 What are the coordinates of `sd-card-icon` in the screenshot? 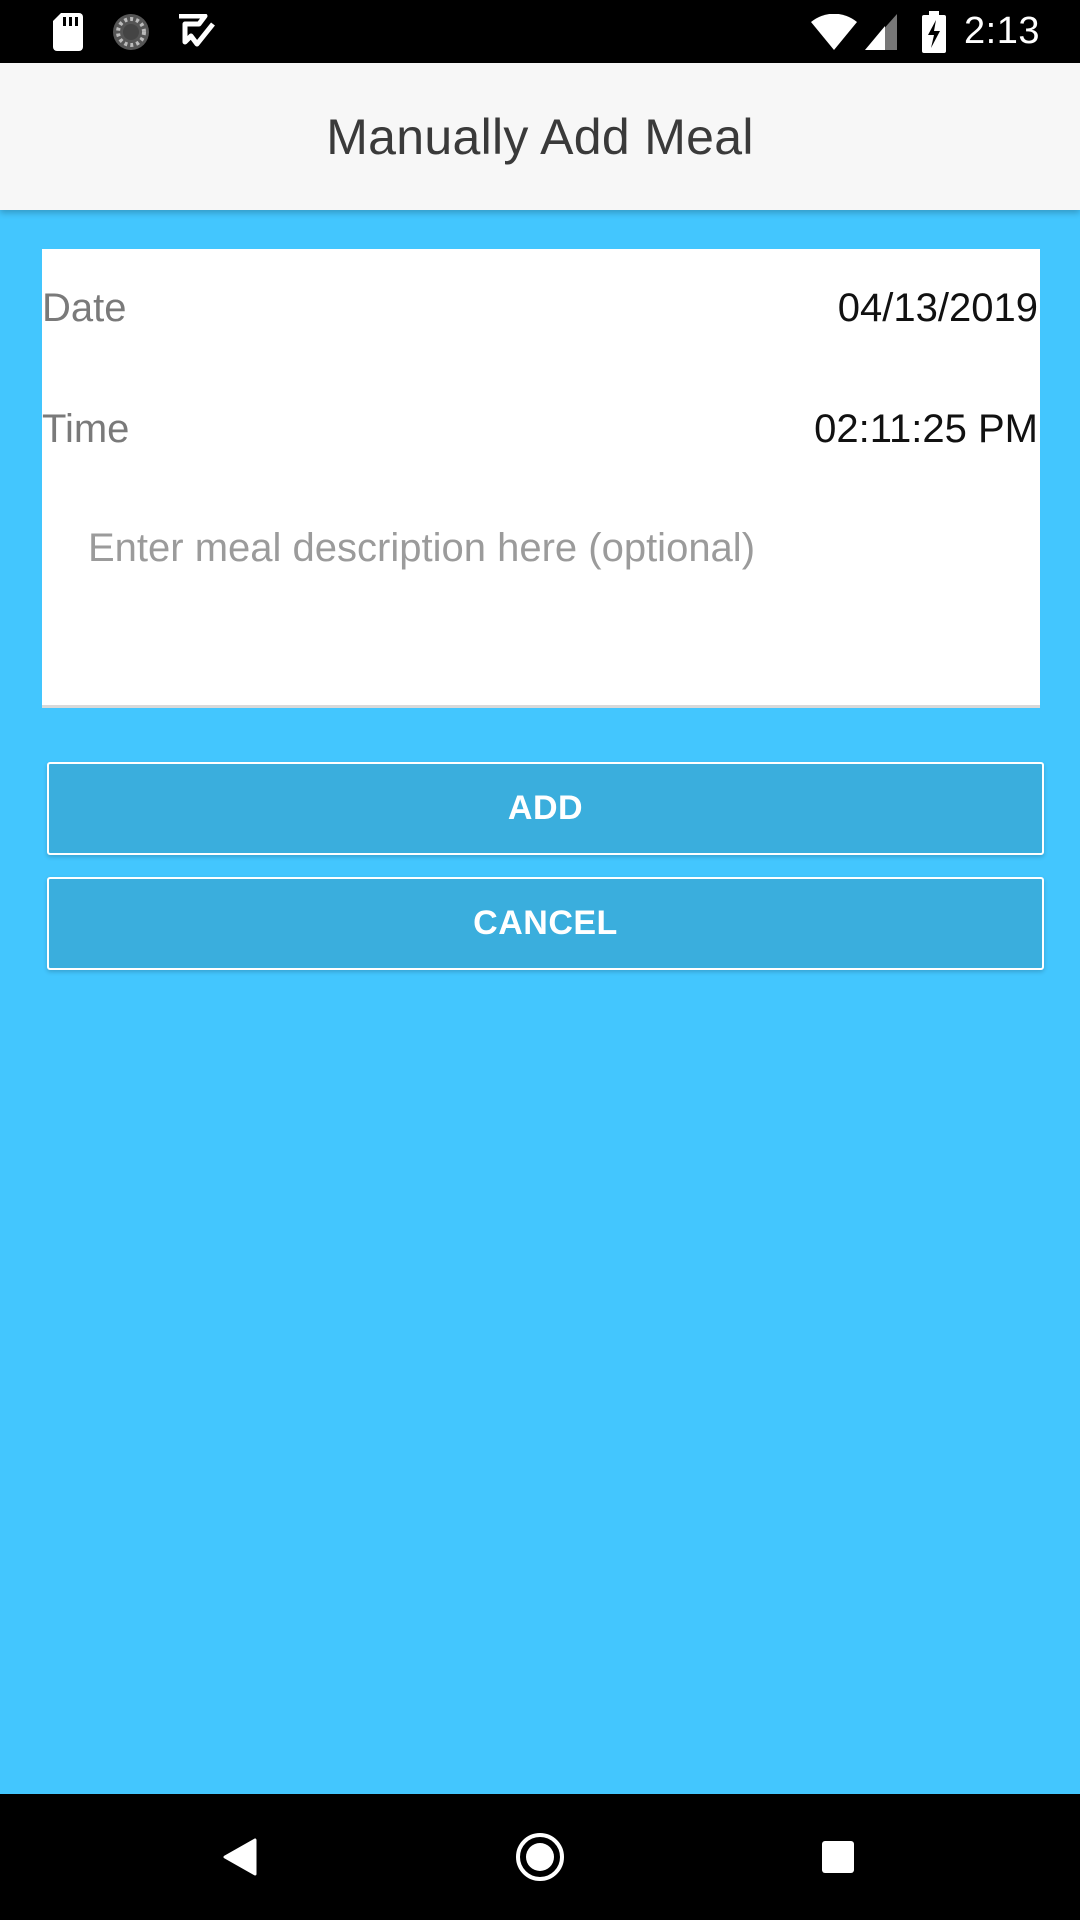 It's located at (68, 31).